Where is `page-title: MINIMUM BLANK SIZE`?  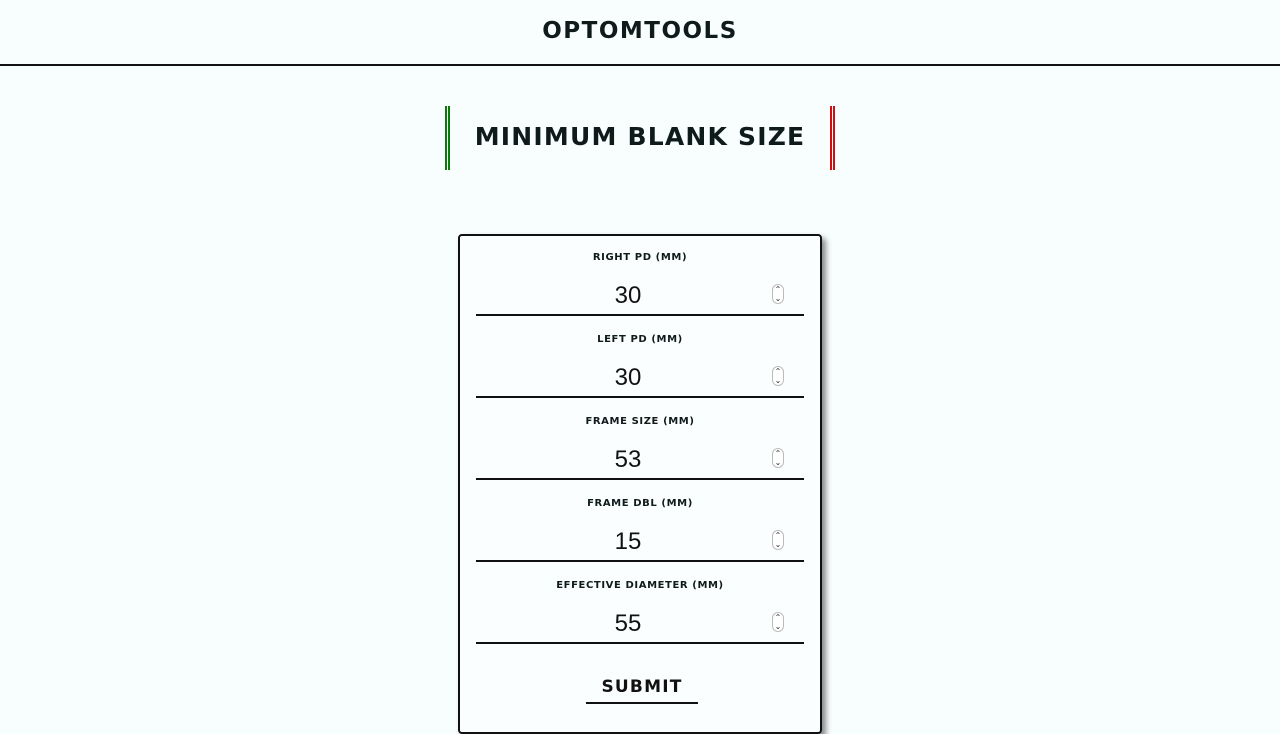 page-title: MINIMUM BLANK SIZE is located at coordinates (640, 136).